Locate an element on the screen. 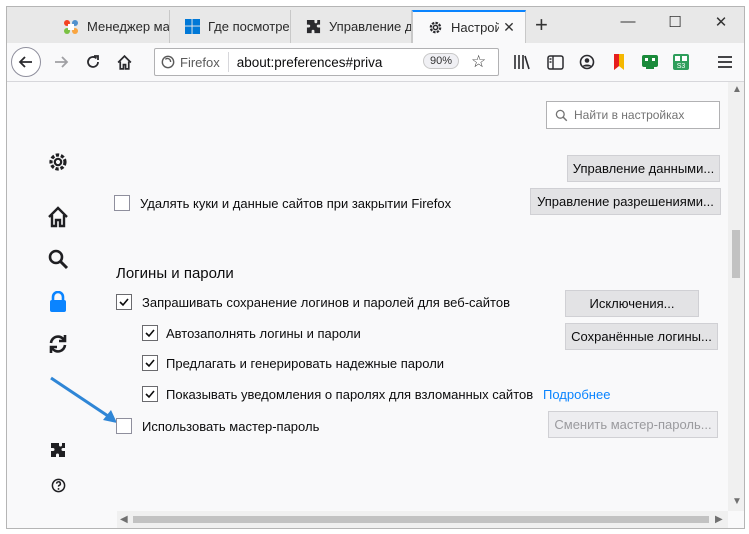  home-icon is located at coordinates (124, 62).